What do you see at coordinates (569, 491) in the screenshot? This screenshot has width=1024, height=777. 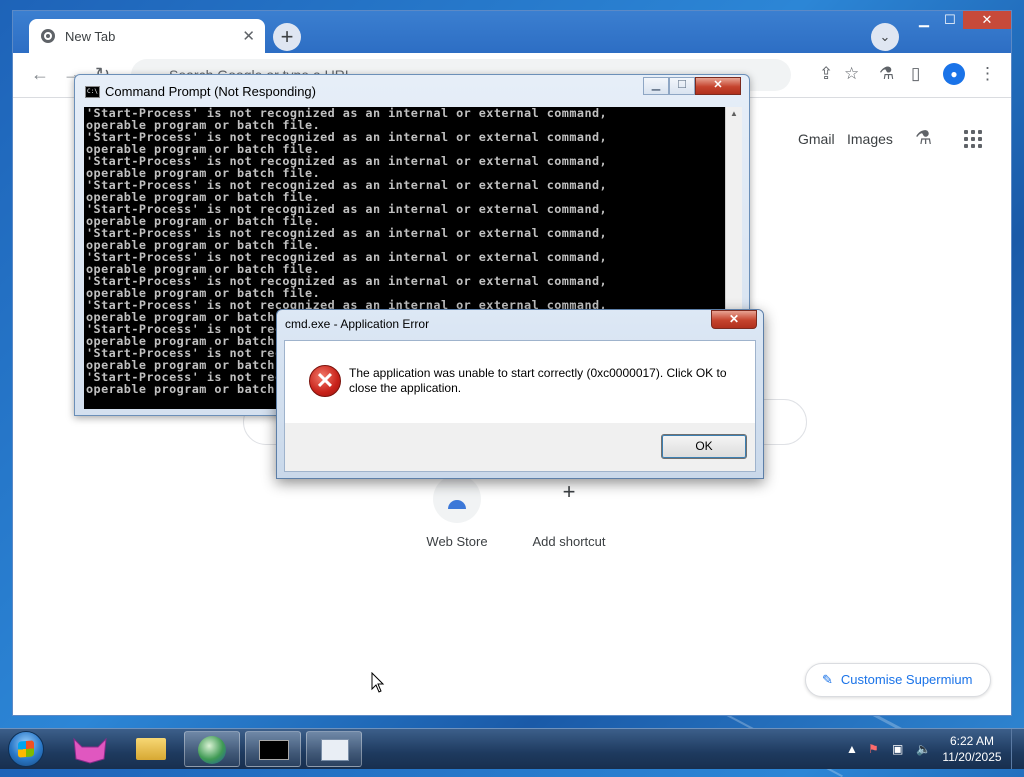 I see `plus-icon: +` at bounding box center [569, 491].